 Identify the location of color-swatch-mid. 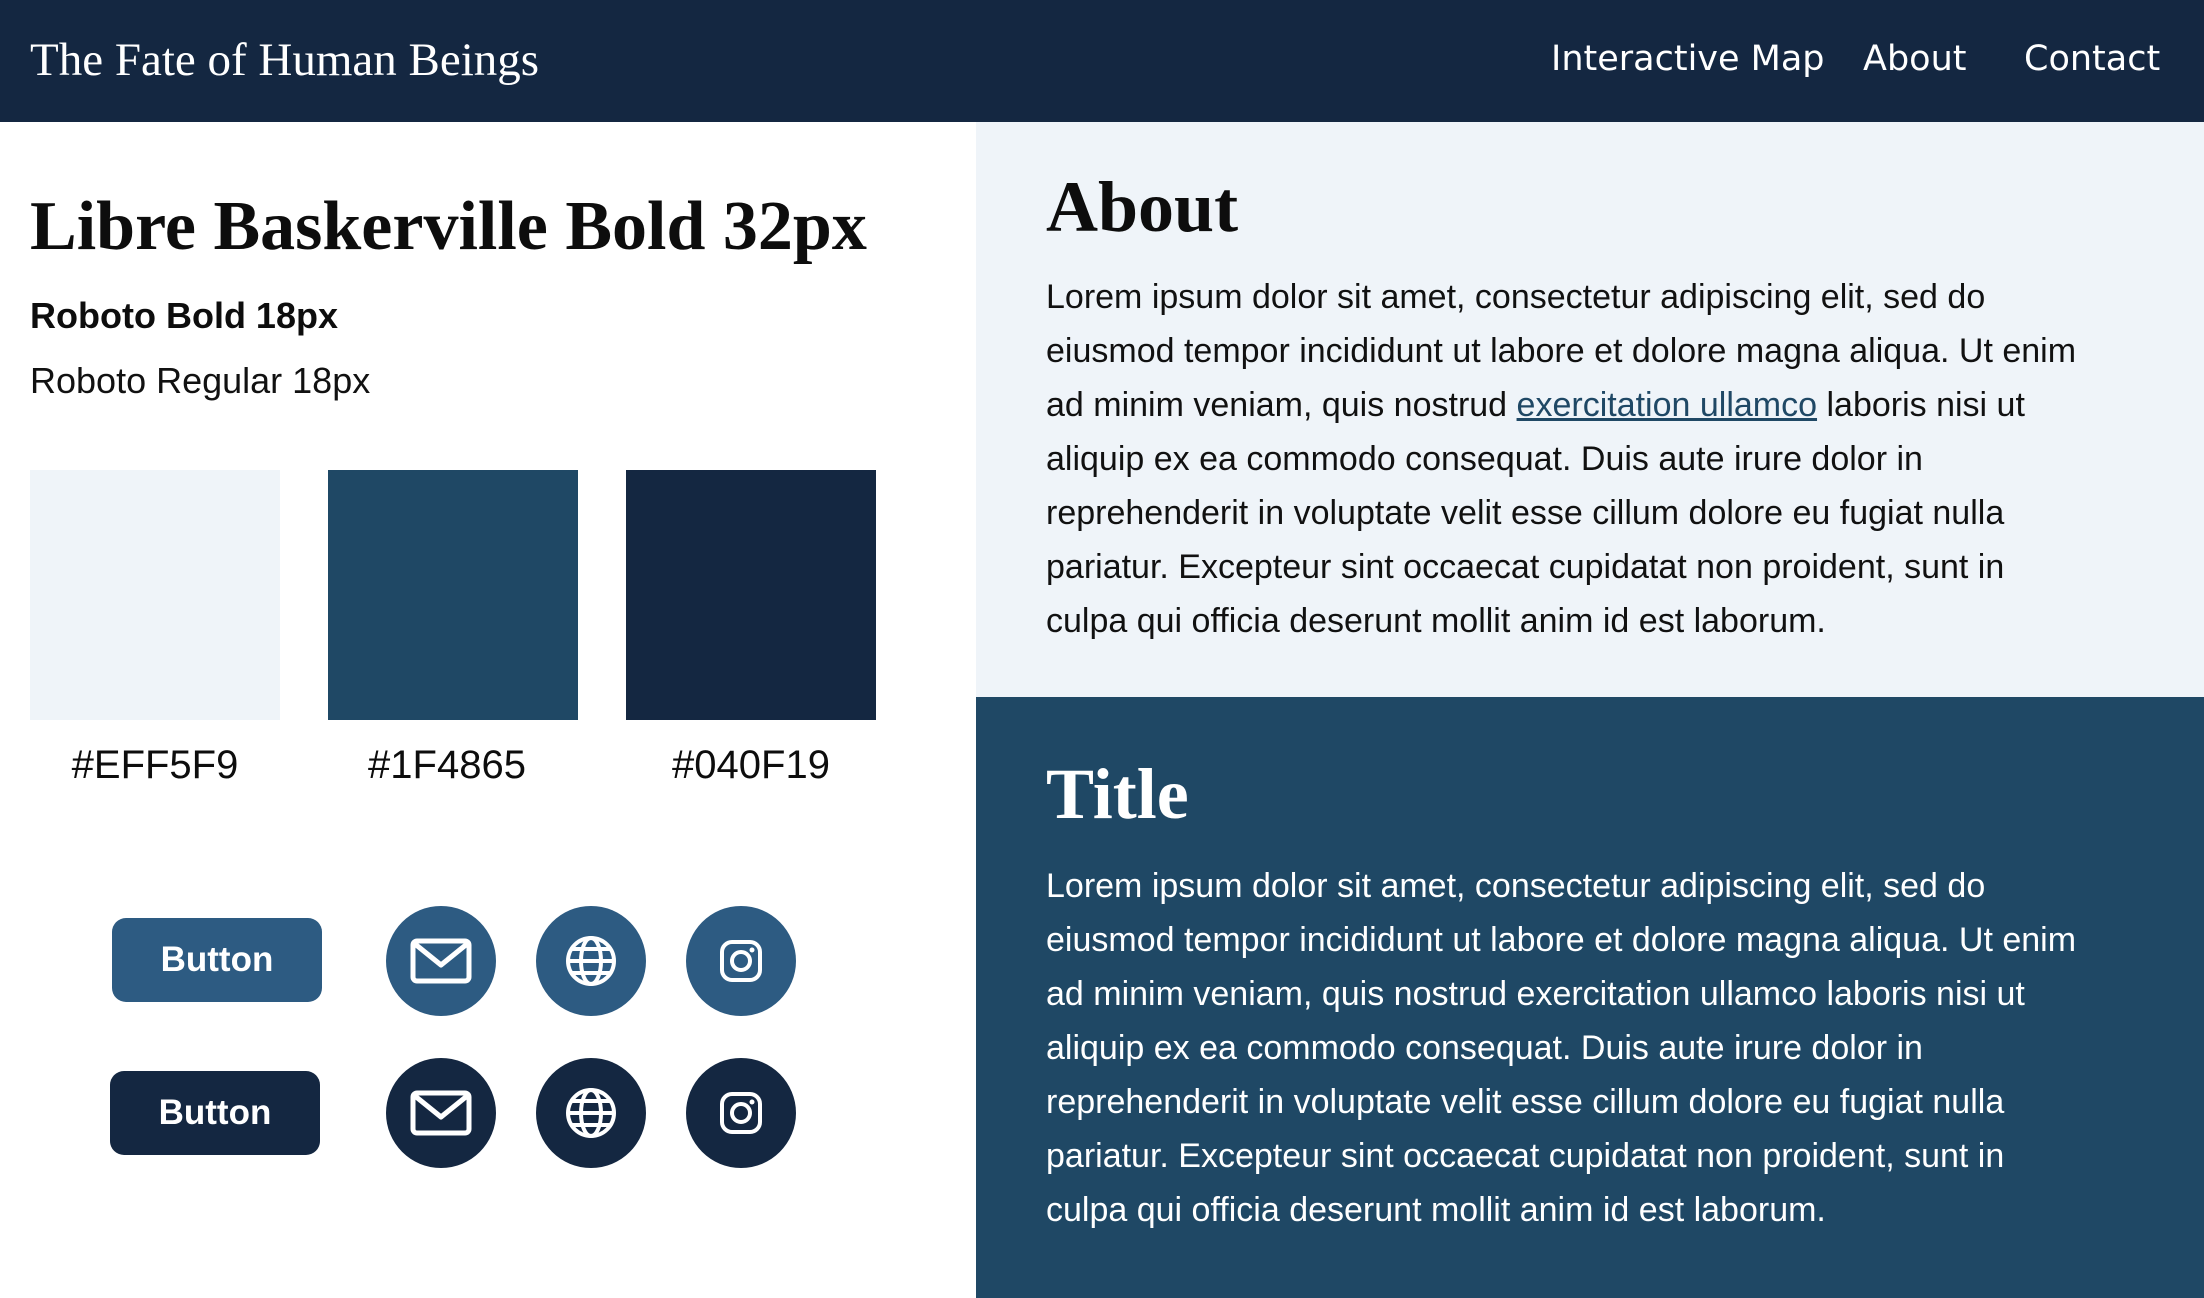
(453, 595).